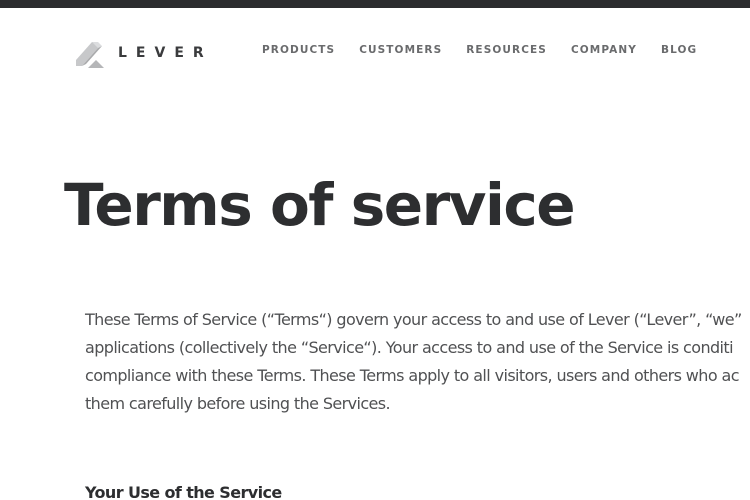 The image size is (750, 500). Describe the element at coordinates (320, 205) in the screenshot. I see `page-title: Terms of service` at that location.